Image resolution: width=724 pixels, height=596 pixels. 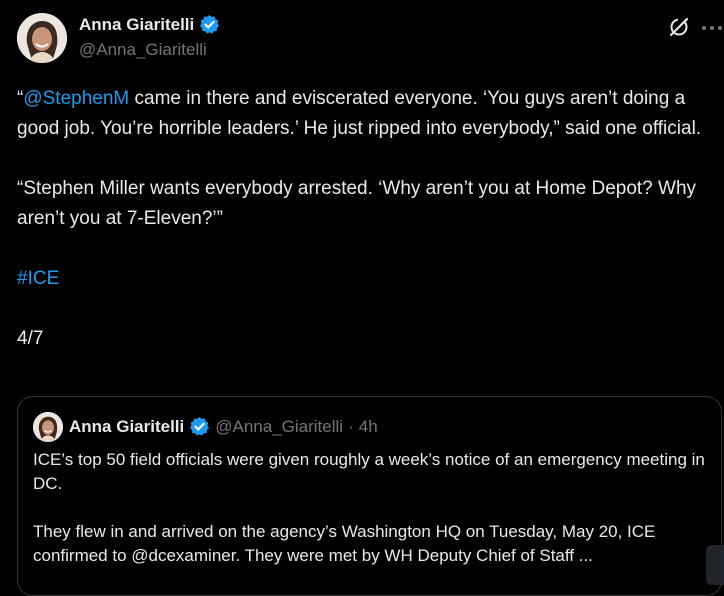 I want to click on mention-link: @StephenM, so click(x=76, y=98).